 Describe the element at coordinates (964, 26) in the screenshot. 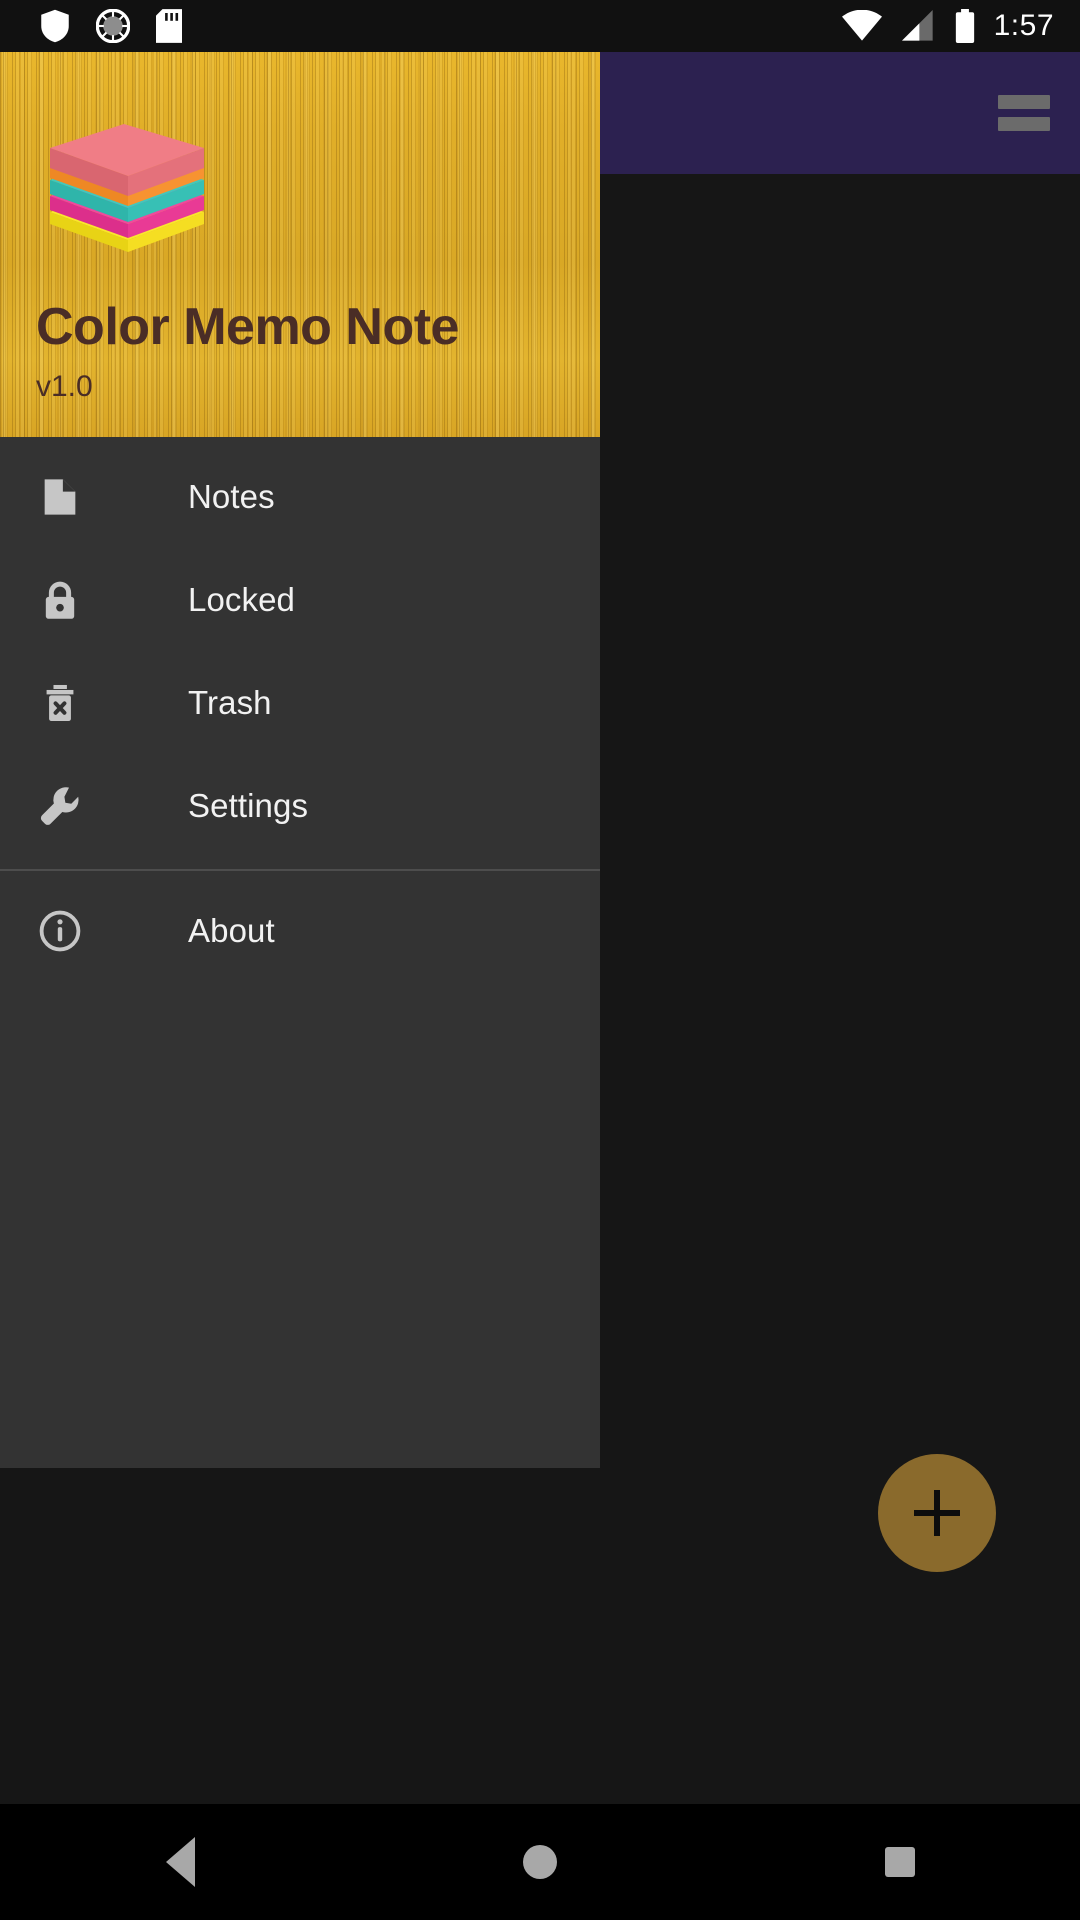

I see `battery-icon` at that location.